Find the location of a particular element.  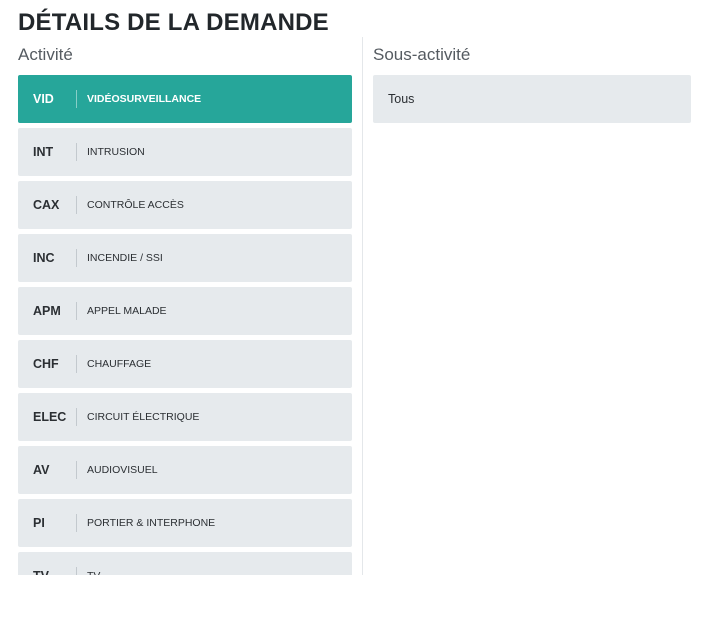

activity-item: AV AUDIOVISUEL is located at coordinates (185, 470).